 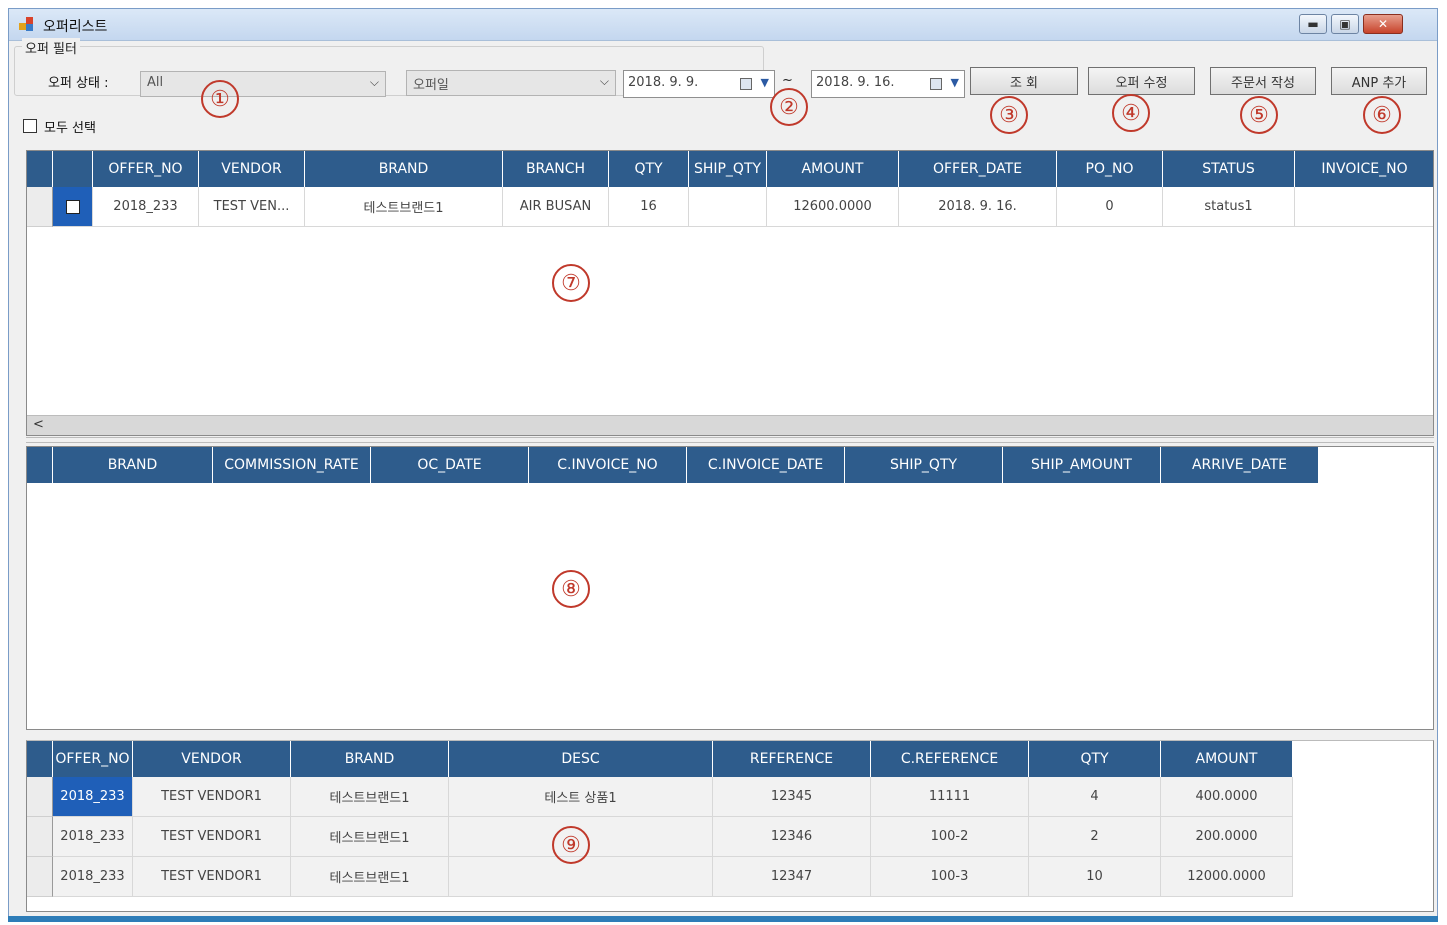 I want to click on items-cell: 100-3, so click(x=950, y=877).